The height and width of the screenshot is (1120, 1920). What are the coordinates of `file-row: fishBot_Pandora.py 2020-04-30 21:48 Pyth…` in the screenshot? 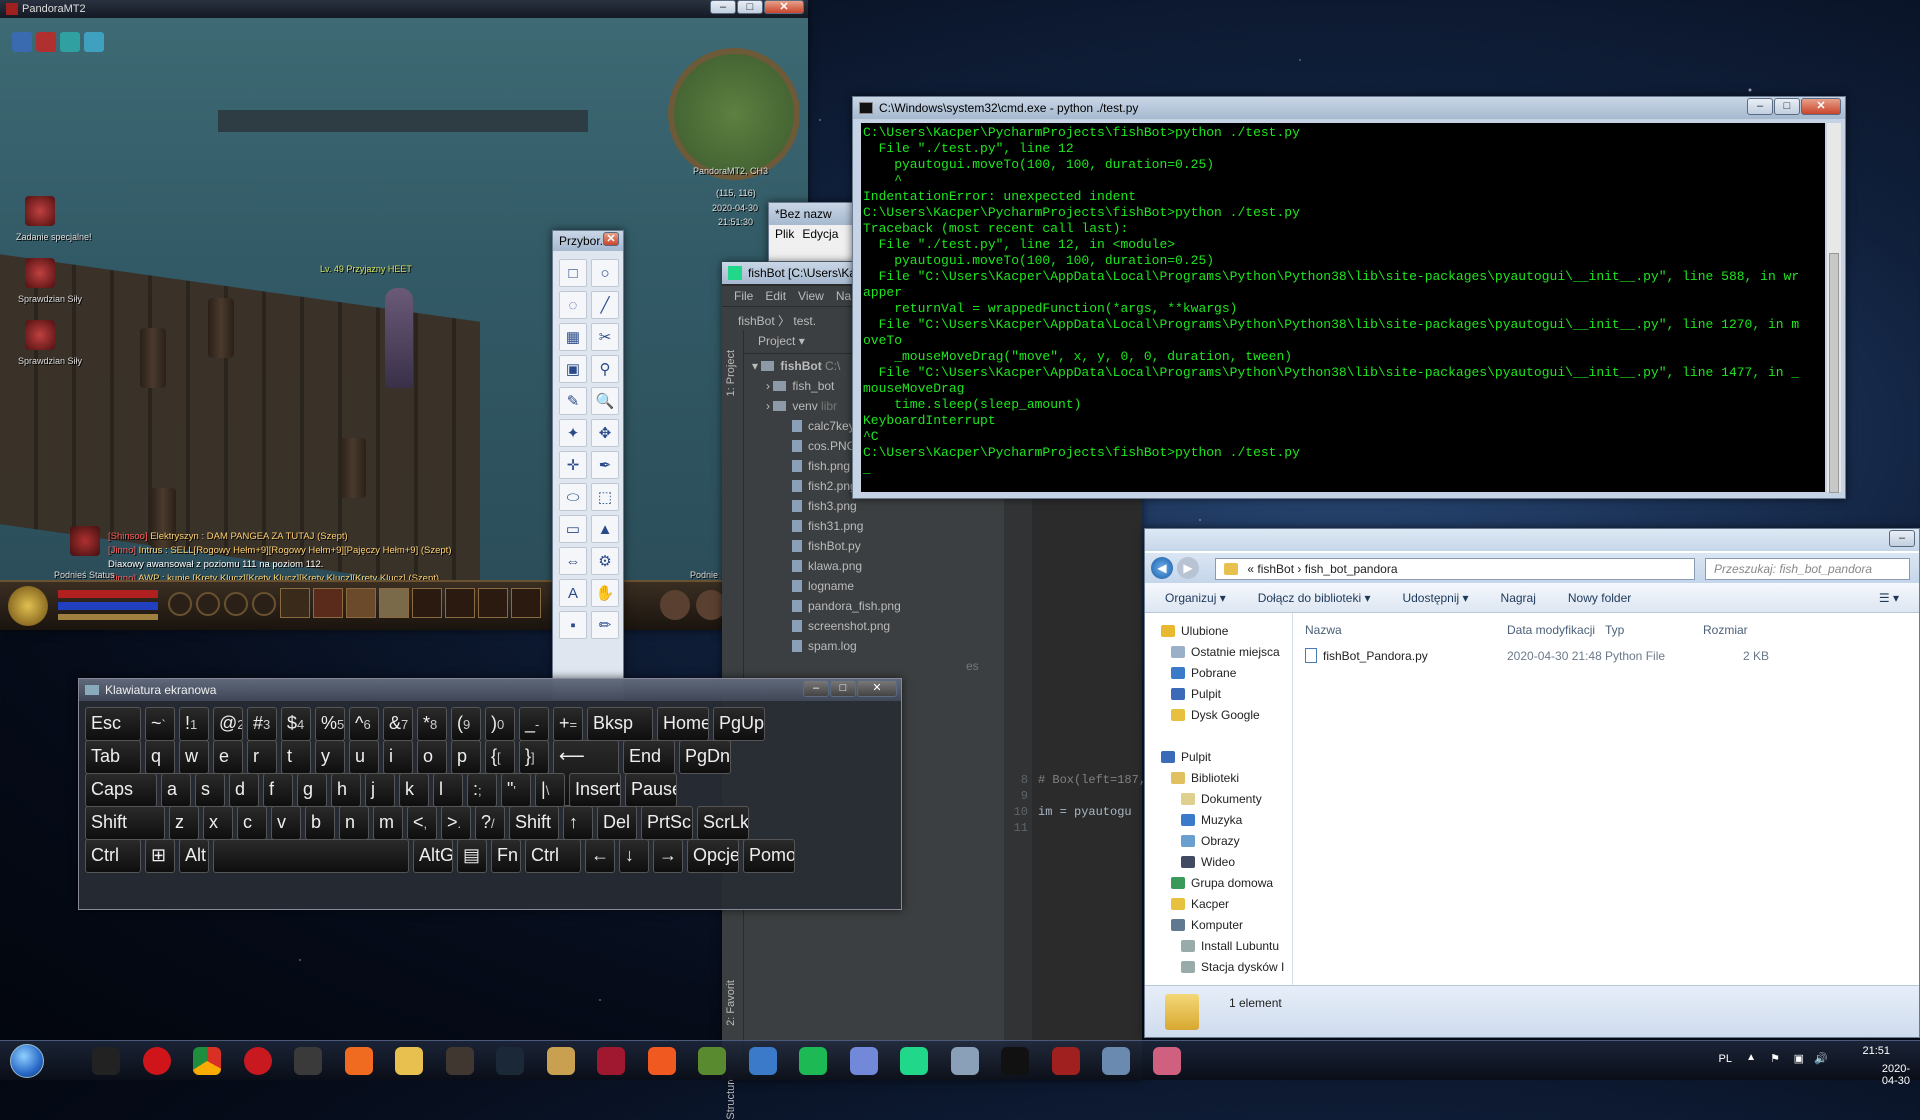 It's located at (1609, 656).